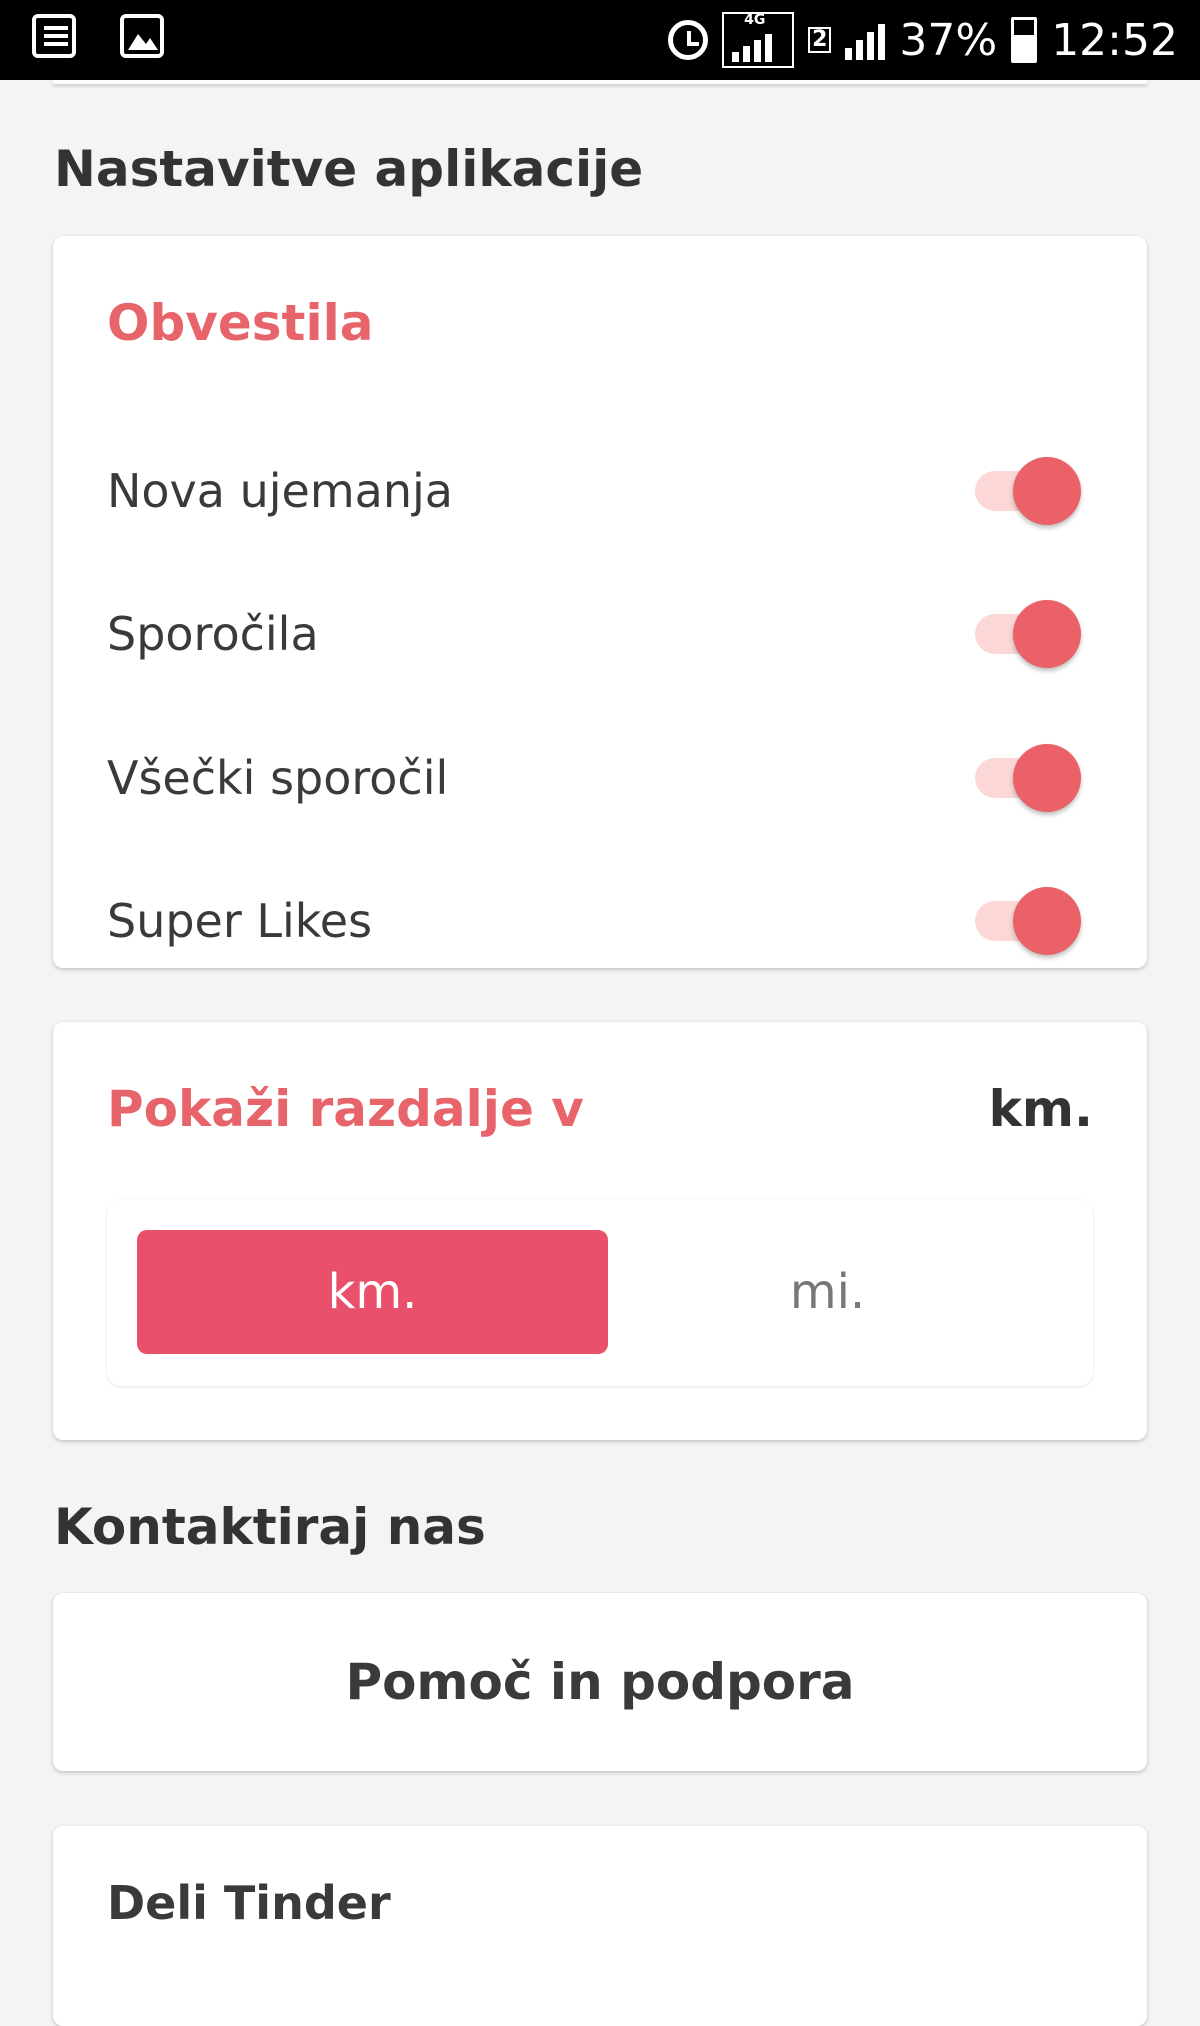 The height and width of the screenshot is (2026, 1200). I want to click on setting-label: Nova ujemanja, so click(280, 491).